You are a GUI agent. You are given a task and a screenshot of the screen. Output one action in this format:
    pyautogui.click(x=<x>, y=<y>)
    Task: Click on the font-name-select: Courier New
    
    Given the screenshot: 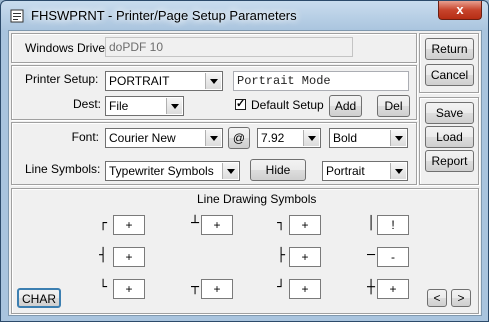 What is the action you would take?
    pyautogui.click(x=164, y=138)
    